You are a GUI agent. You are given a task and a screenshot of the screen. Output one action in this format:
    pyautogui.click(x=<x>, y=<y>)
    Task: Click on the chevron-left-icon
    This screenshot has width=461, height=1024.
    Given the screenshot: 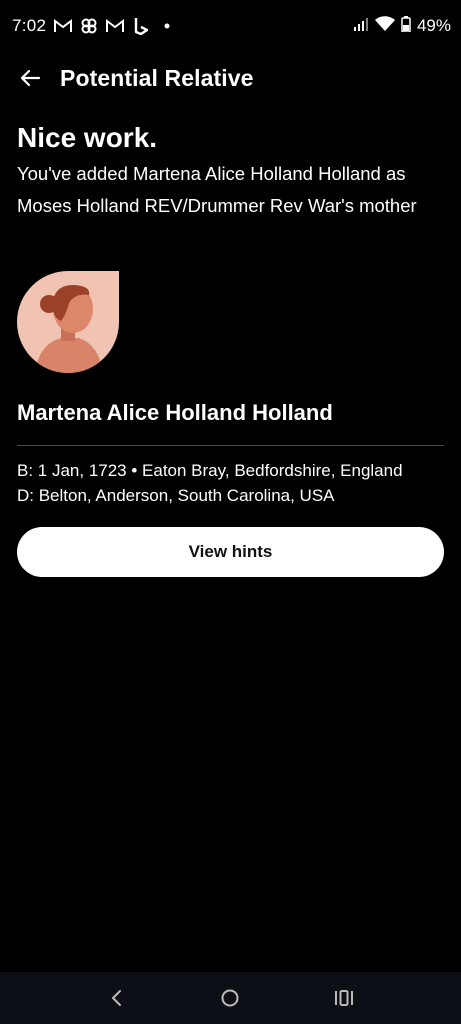 What is the action you would take?
    pyautogui.click(x=116, y=998)
    